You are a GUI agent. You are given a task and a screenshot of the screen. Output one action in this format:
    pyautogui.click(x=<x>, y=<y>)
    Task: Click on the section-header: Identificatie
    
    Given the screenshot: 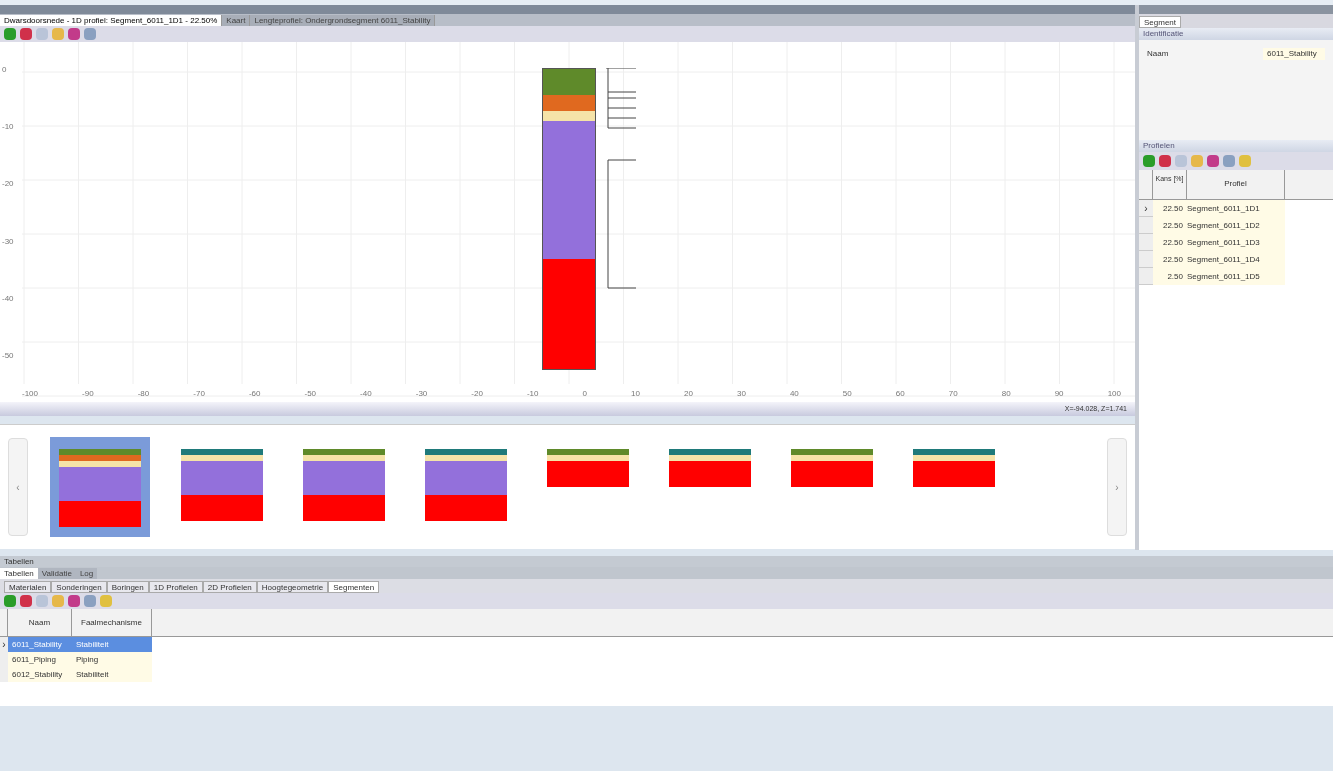 What is the action you would take?
    pyautogui.click(x=1236, y=34)
    